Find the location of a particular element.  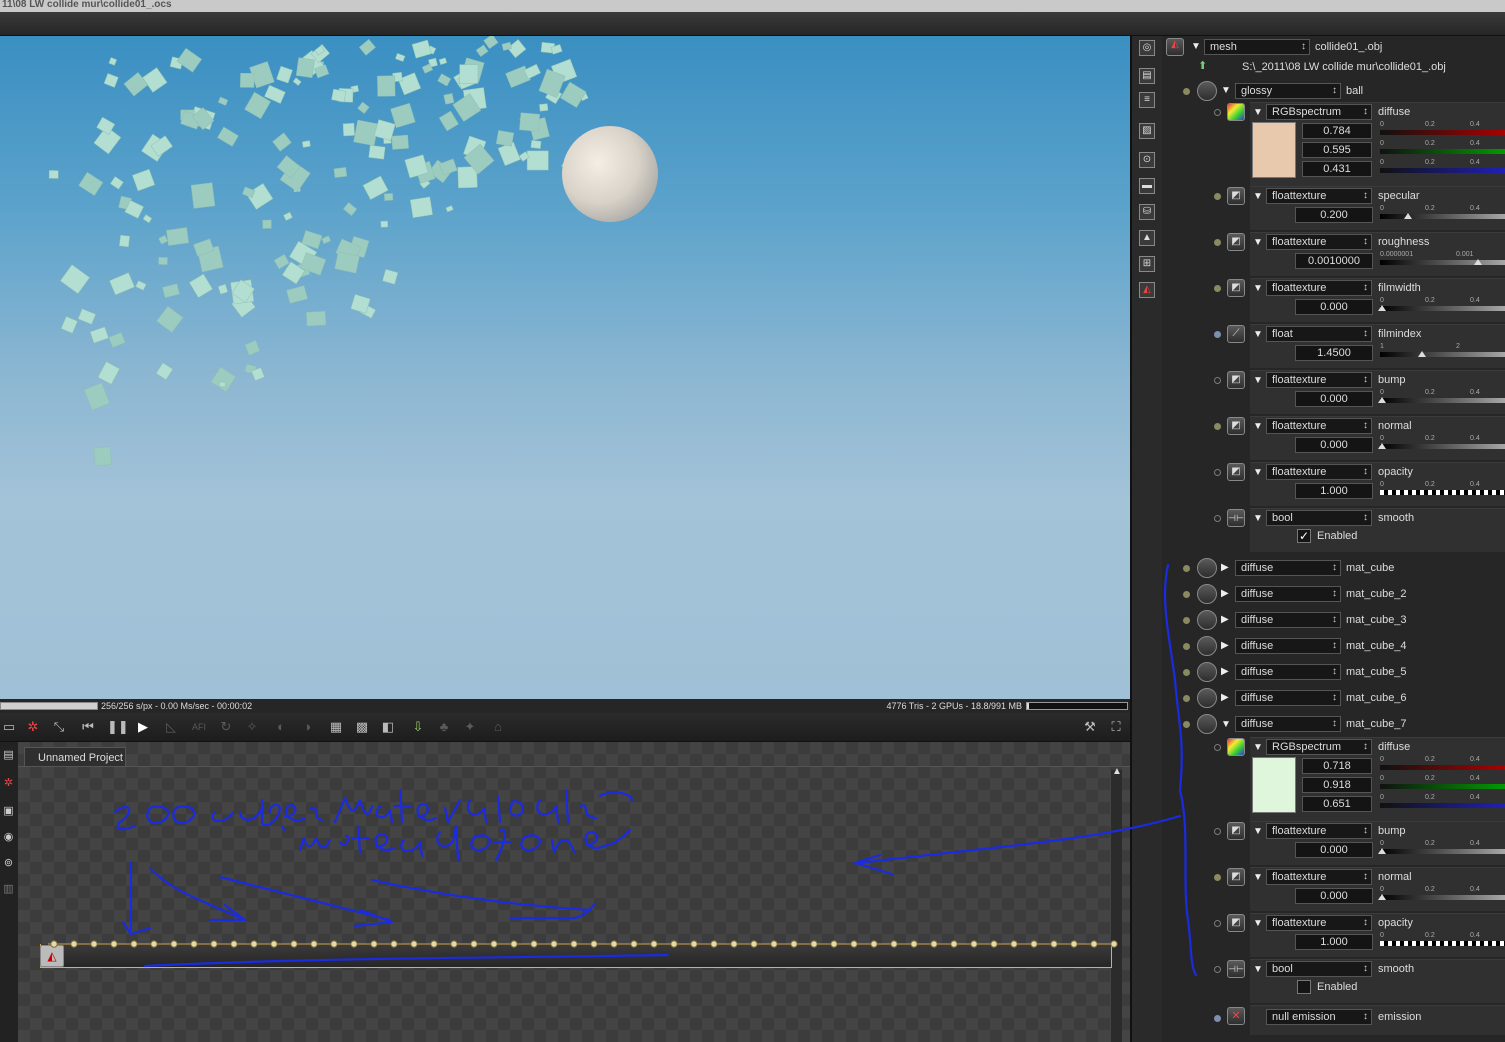

expand-icon: ⛶ is located at coordinates (1116, 727).